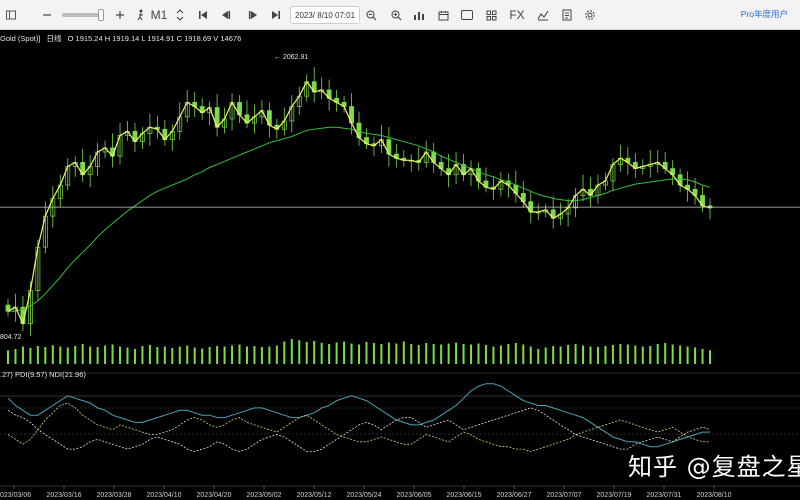 The width and height of the screenshot is (800, 500). What do you see at coordinates (463, 495) in the screenshot?
I see `x-axis-label: 2023/06/15` at bounding box center [463, 495].